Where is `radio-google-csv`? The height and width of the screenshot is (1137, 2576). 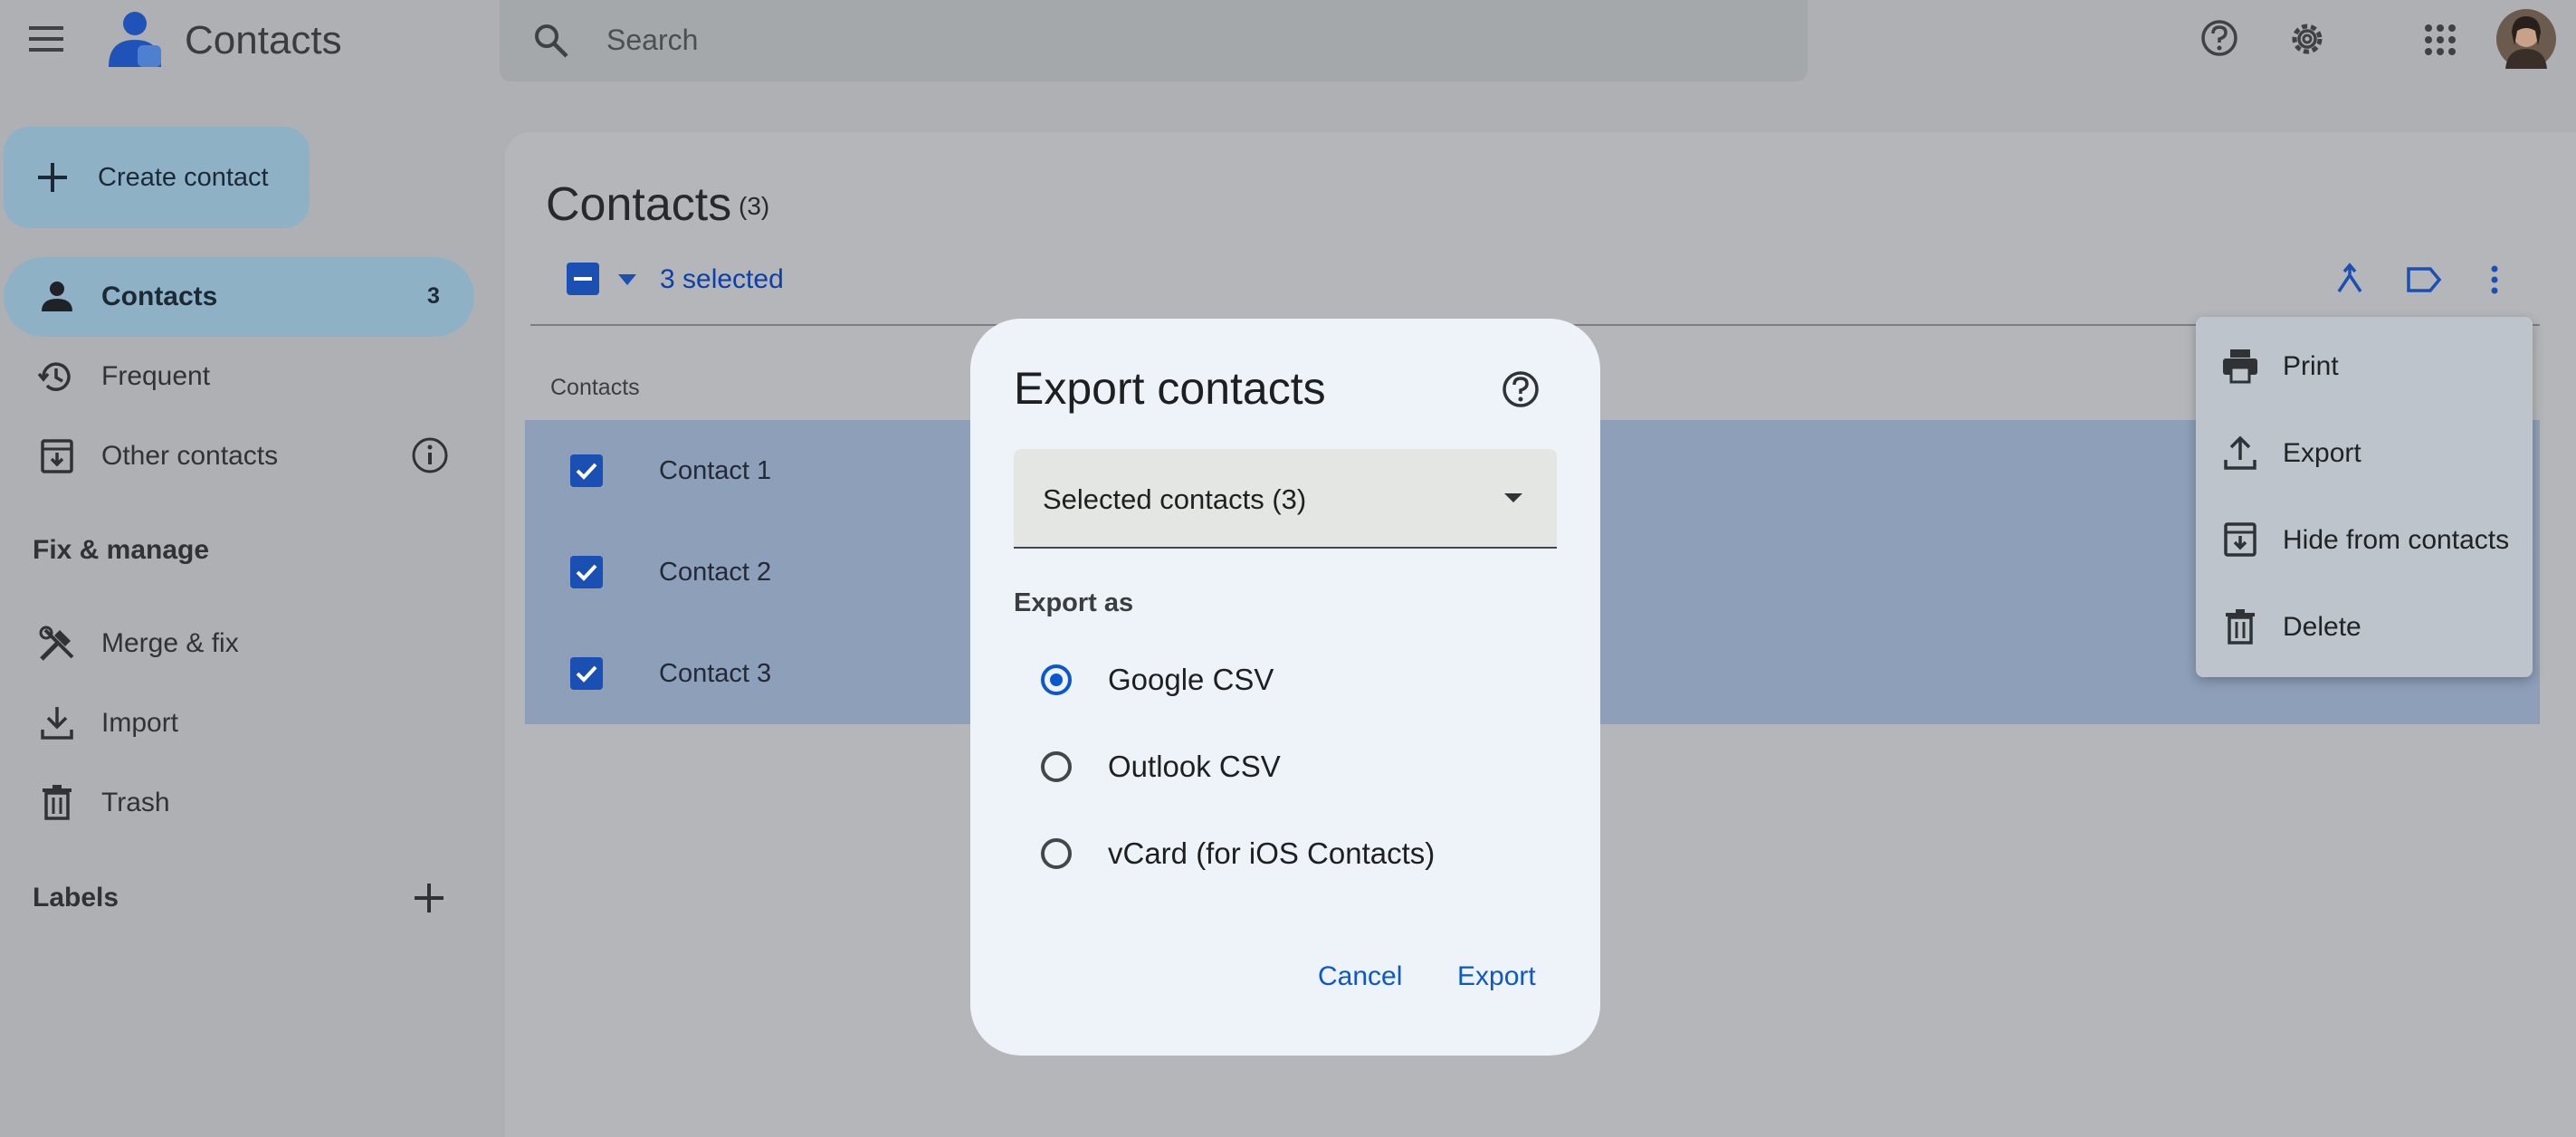
radio-google-csv is located at coordinates (1056, 679).